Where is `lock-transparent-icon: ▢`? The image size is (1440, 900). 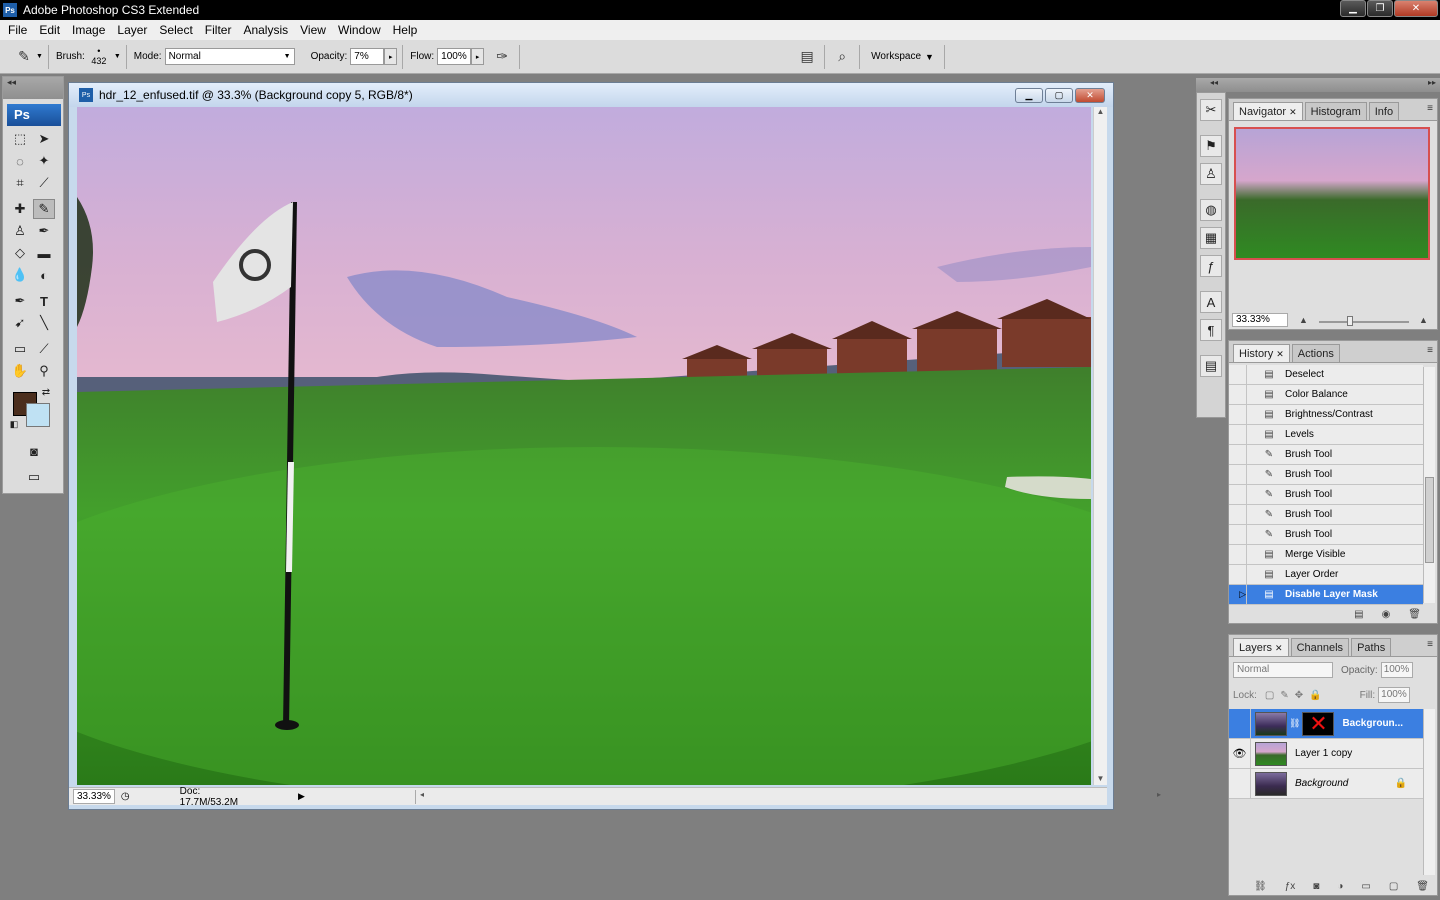
lock-transparent-icon: ▢ is located at coordinates (1269, 695).